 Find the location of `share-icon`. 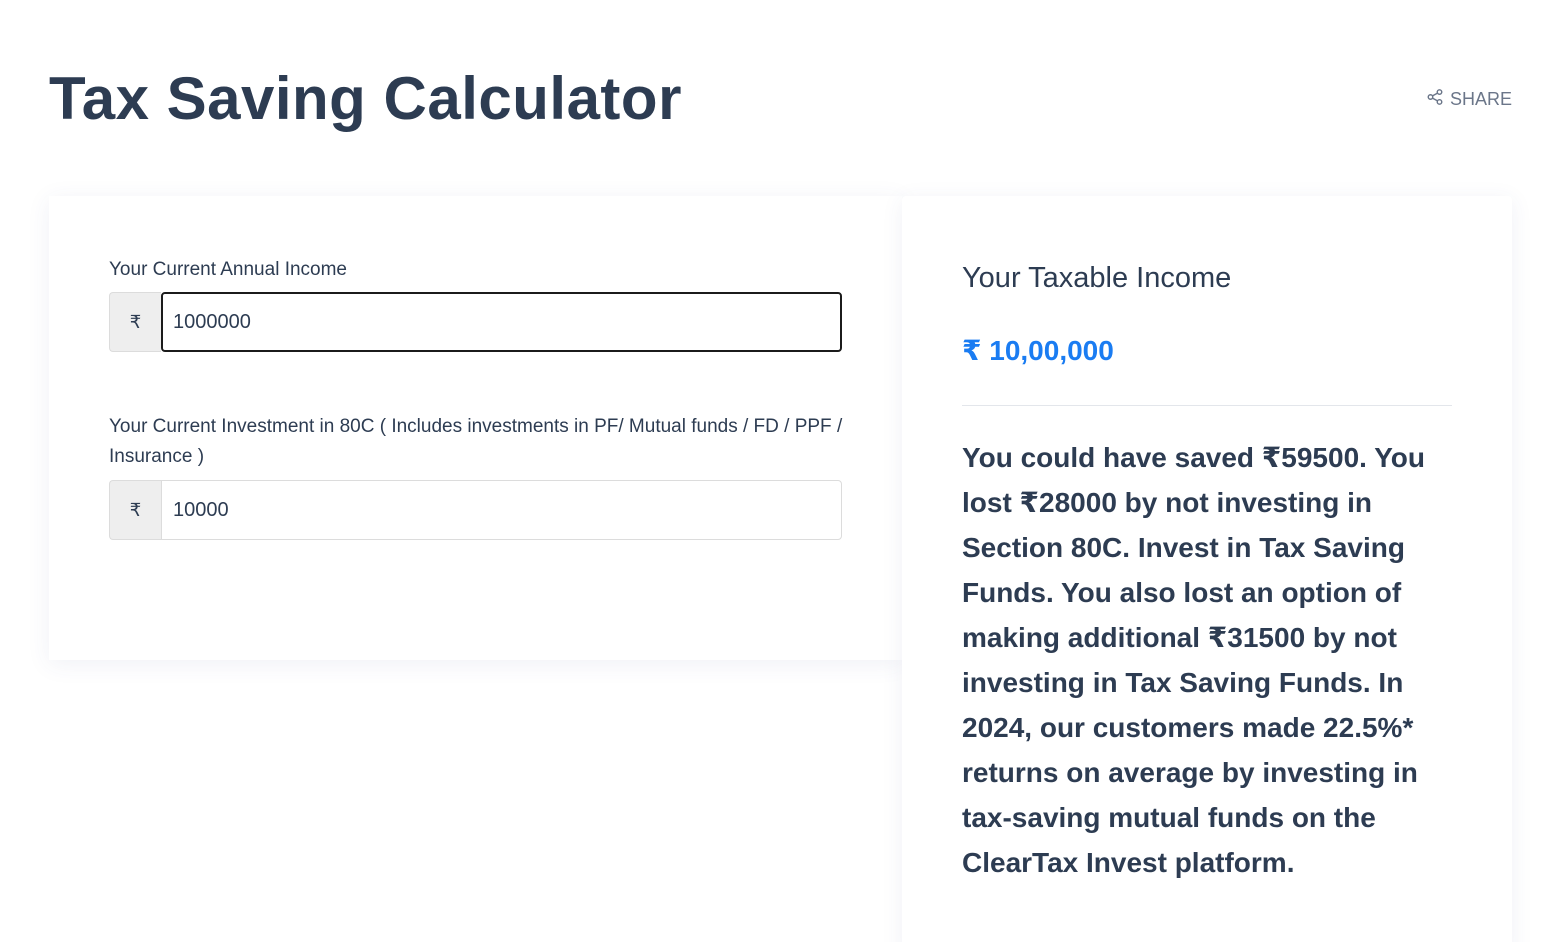

share-icon is located at coordinates (1435, 99).